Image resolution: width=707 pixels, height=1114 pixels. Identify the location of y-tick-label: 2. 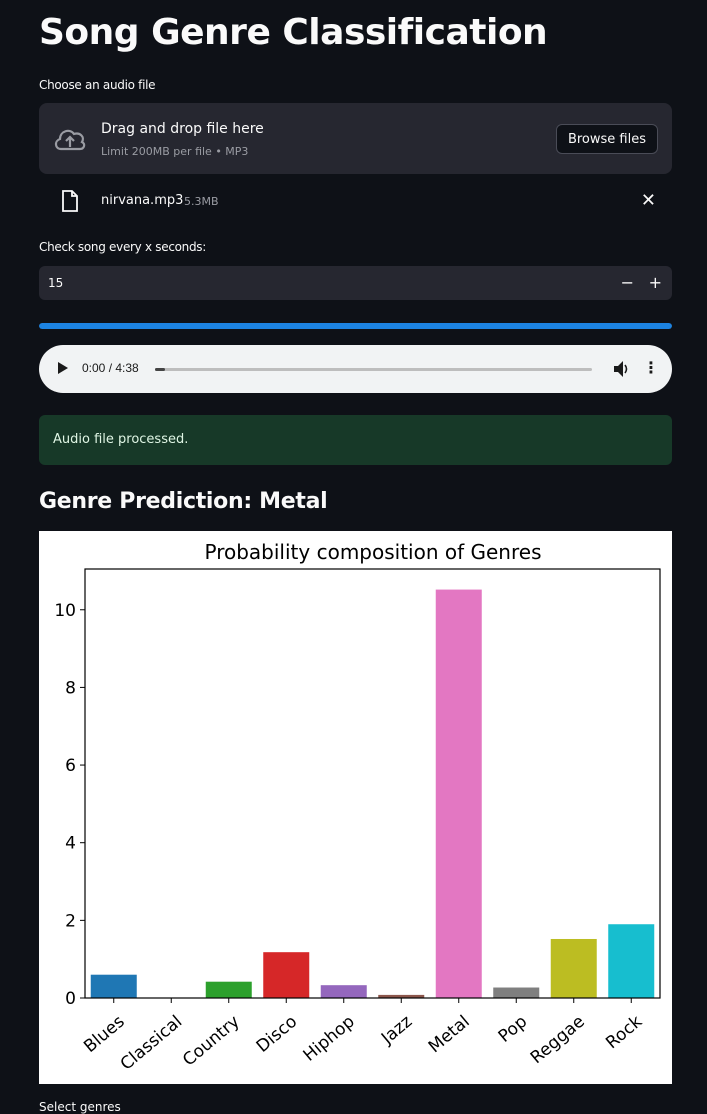
(70, 921).